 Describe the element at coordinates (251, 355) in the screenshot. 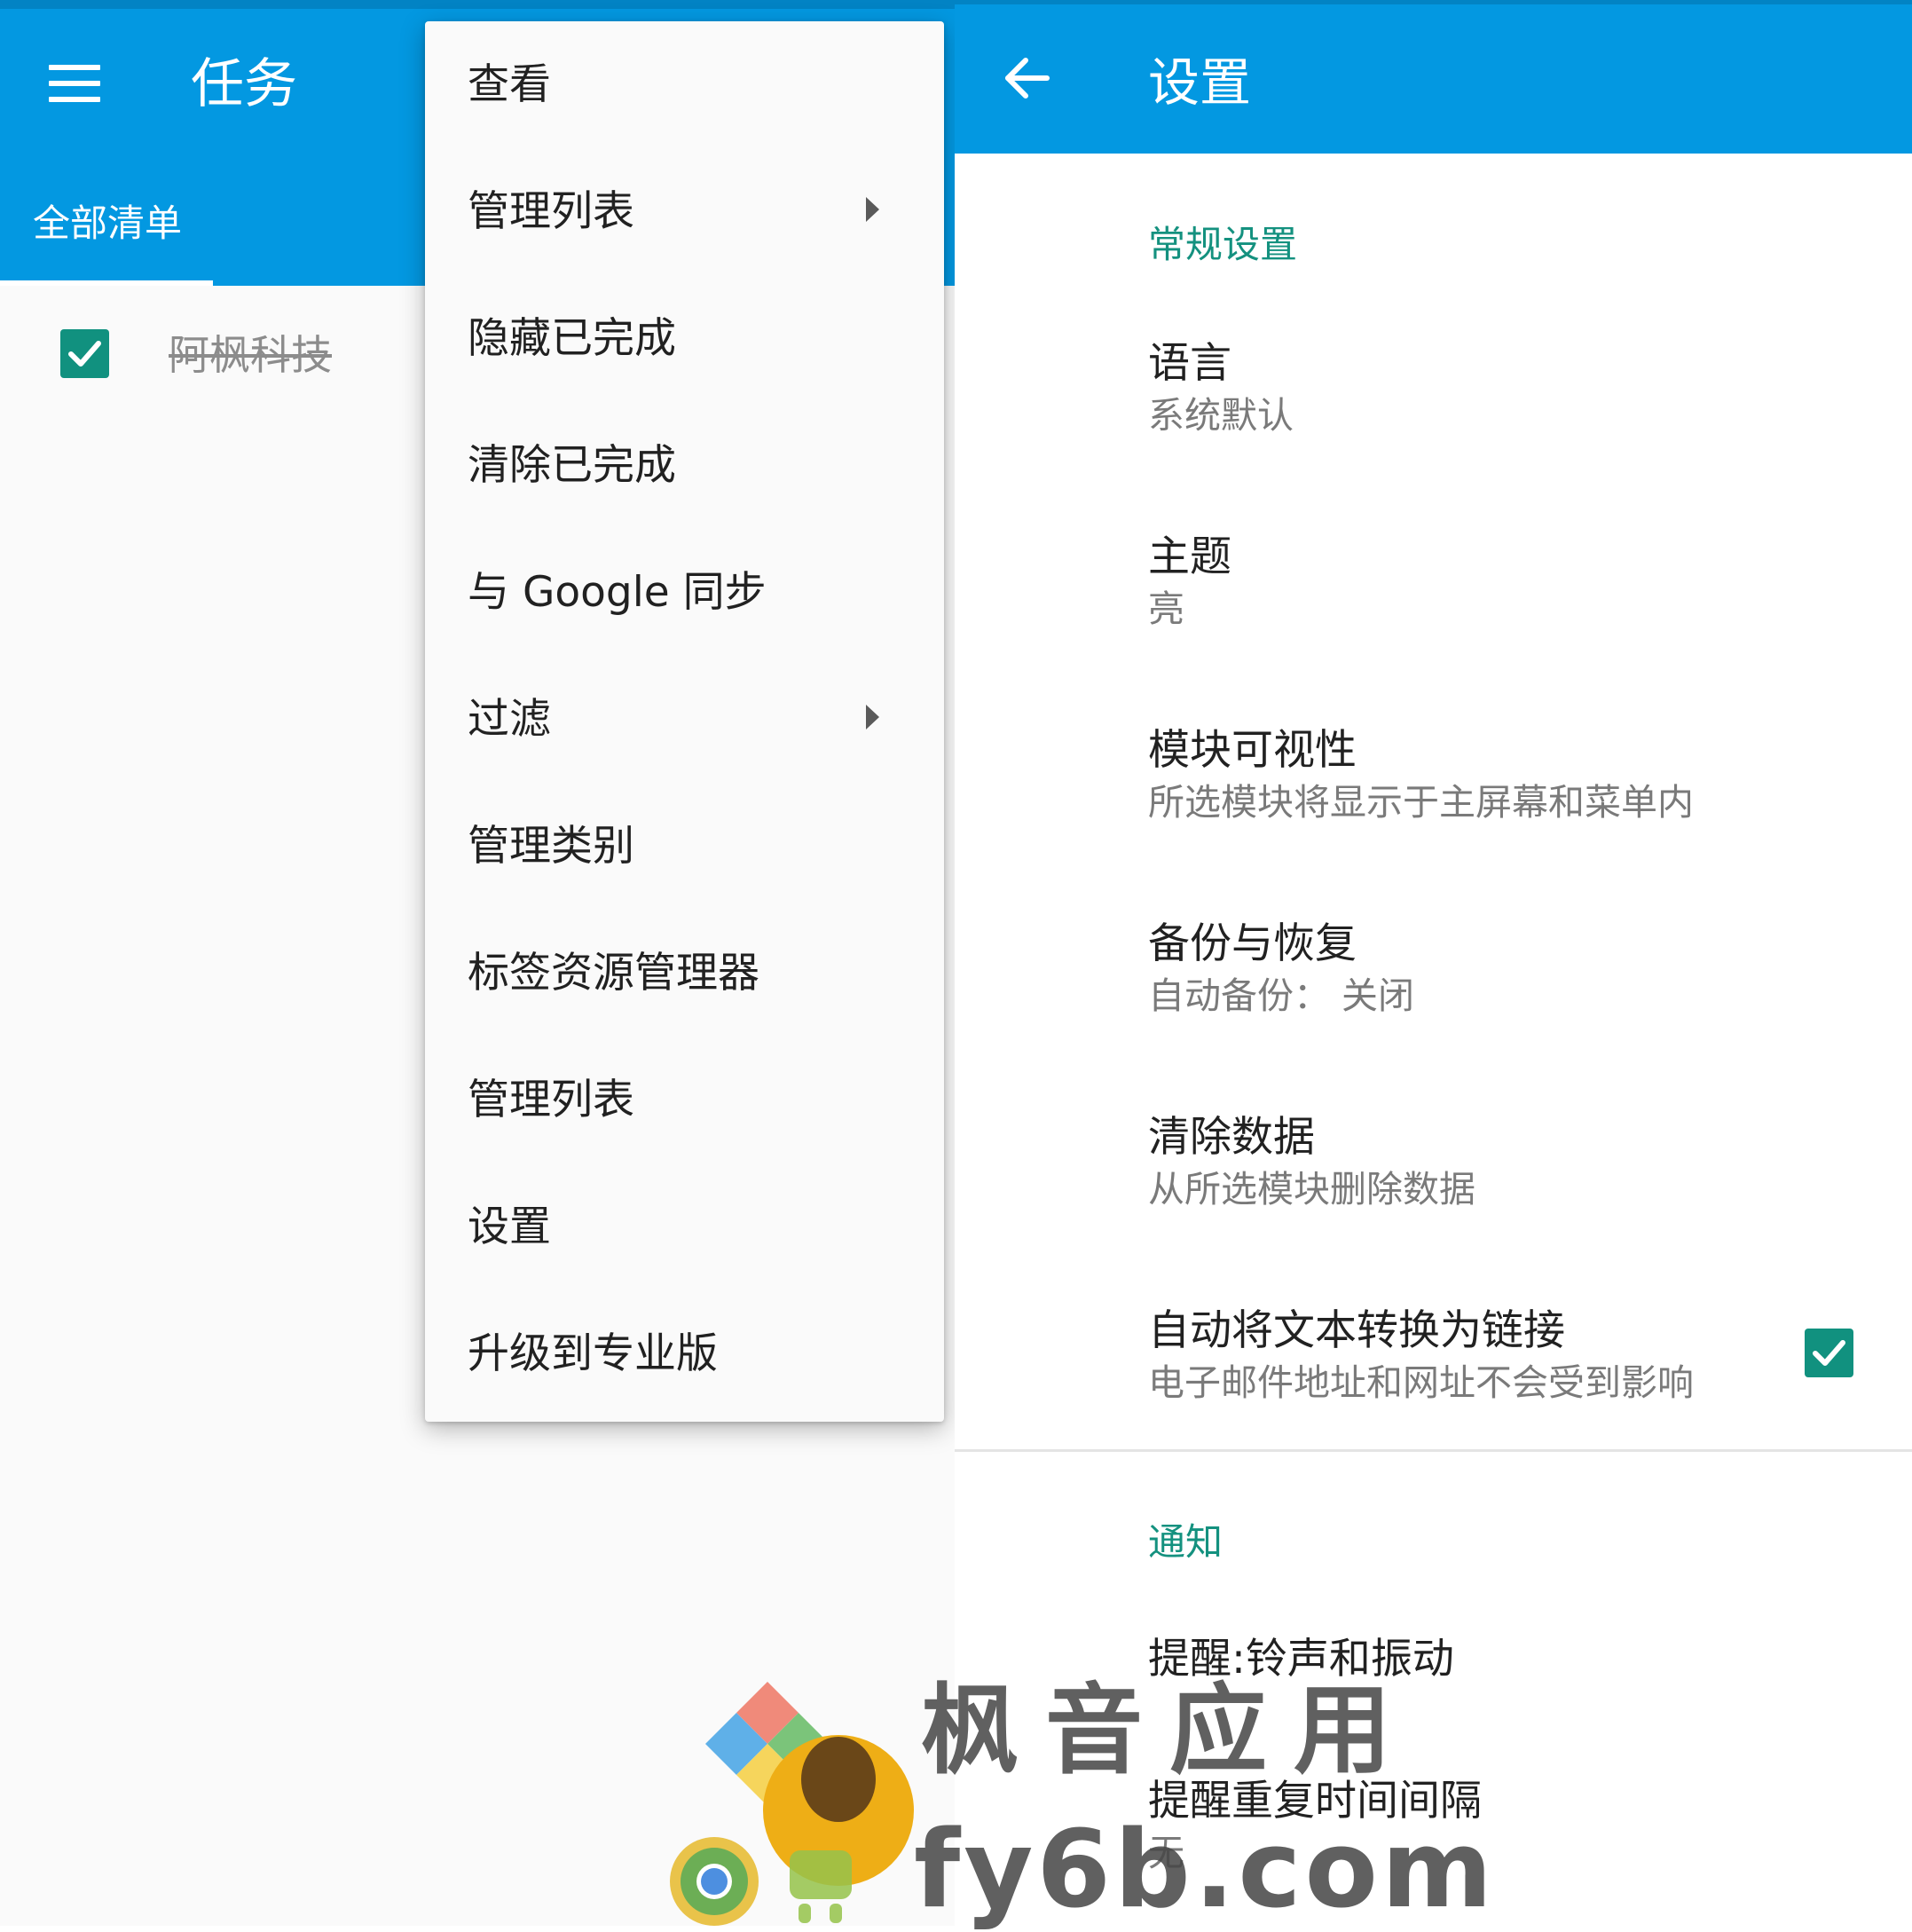

I see `task-item-label: 阿枫科技` at that location.